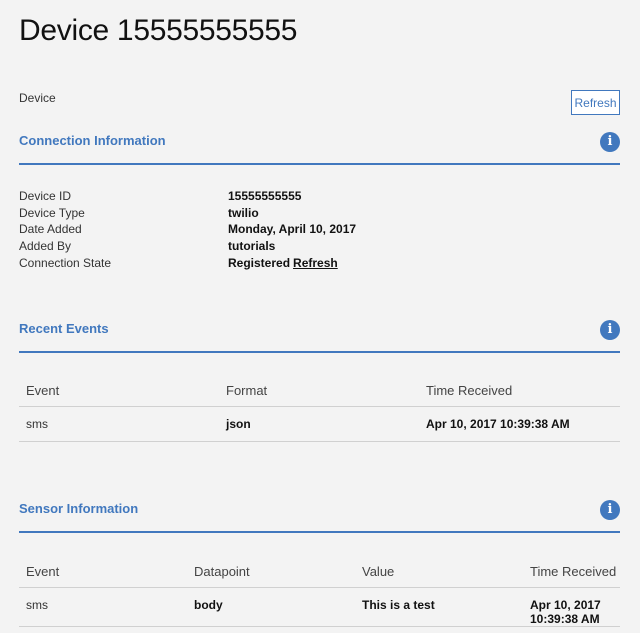 The image size is (640, 633). Describe the element at coordinates (37, 98) in the screenshot. I see `breadcrumb: Device` at that location.